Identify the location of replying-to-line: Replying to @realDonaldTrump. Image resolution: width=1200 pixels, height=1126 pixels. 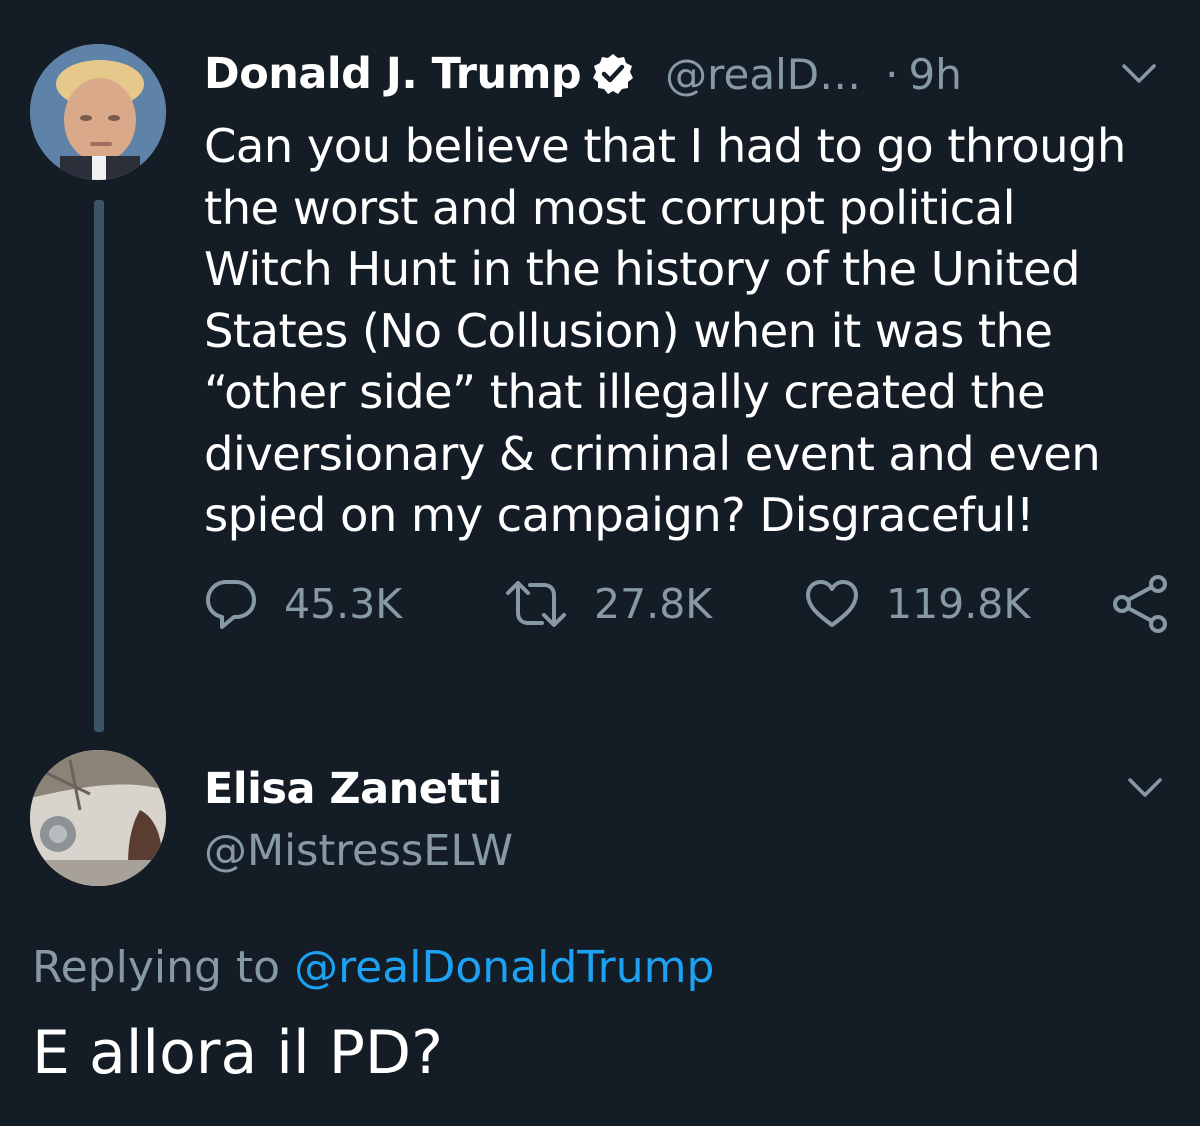
(373, 967).